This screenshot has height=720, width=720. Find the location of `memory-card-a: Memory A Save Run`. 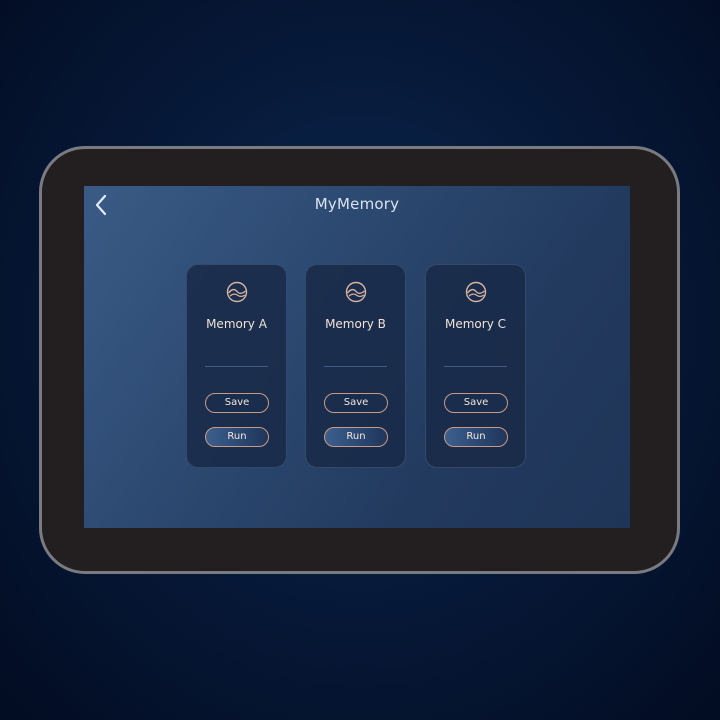

memory-card-a: Memory A Save Run is located at coordinates (236, 366).